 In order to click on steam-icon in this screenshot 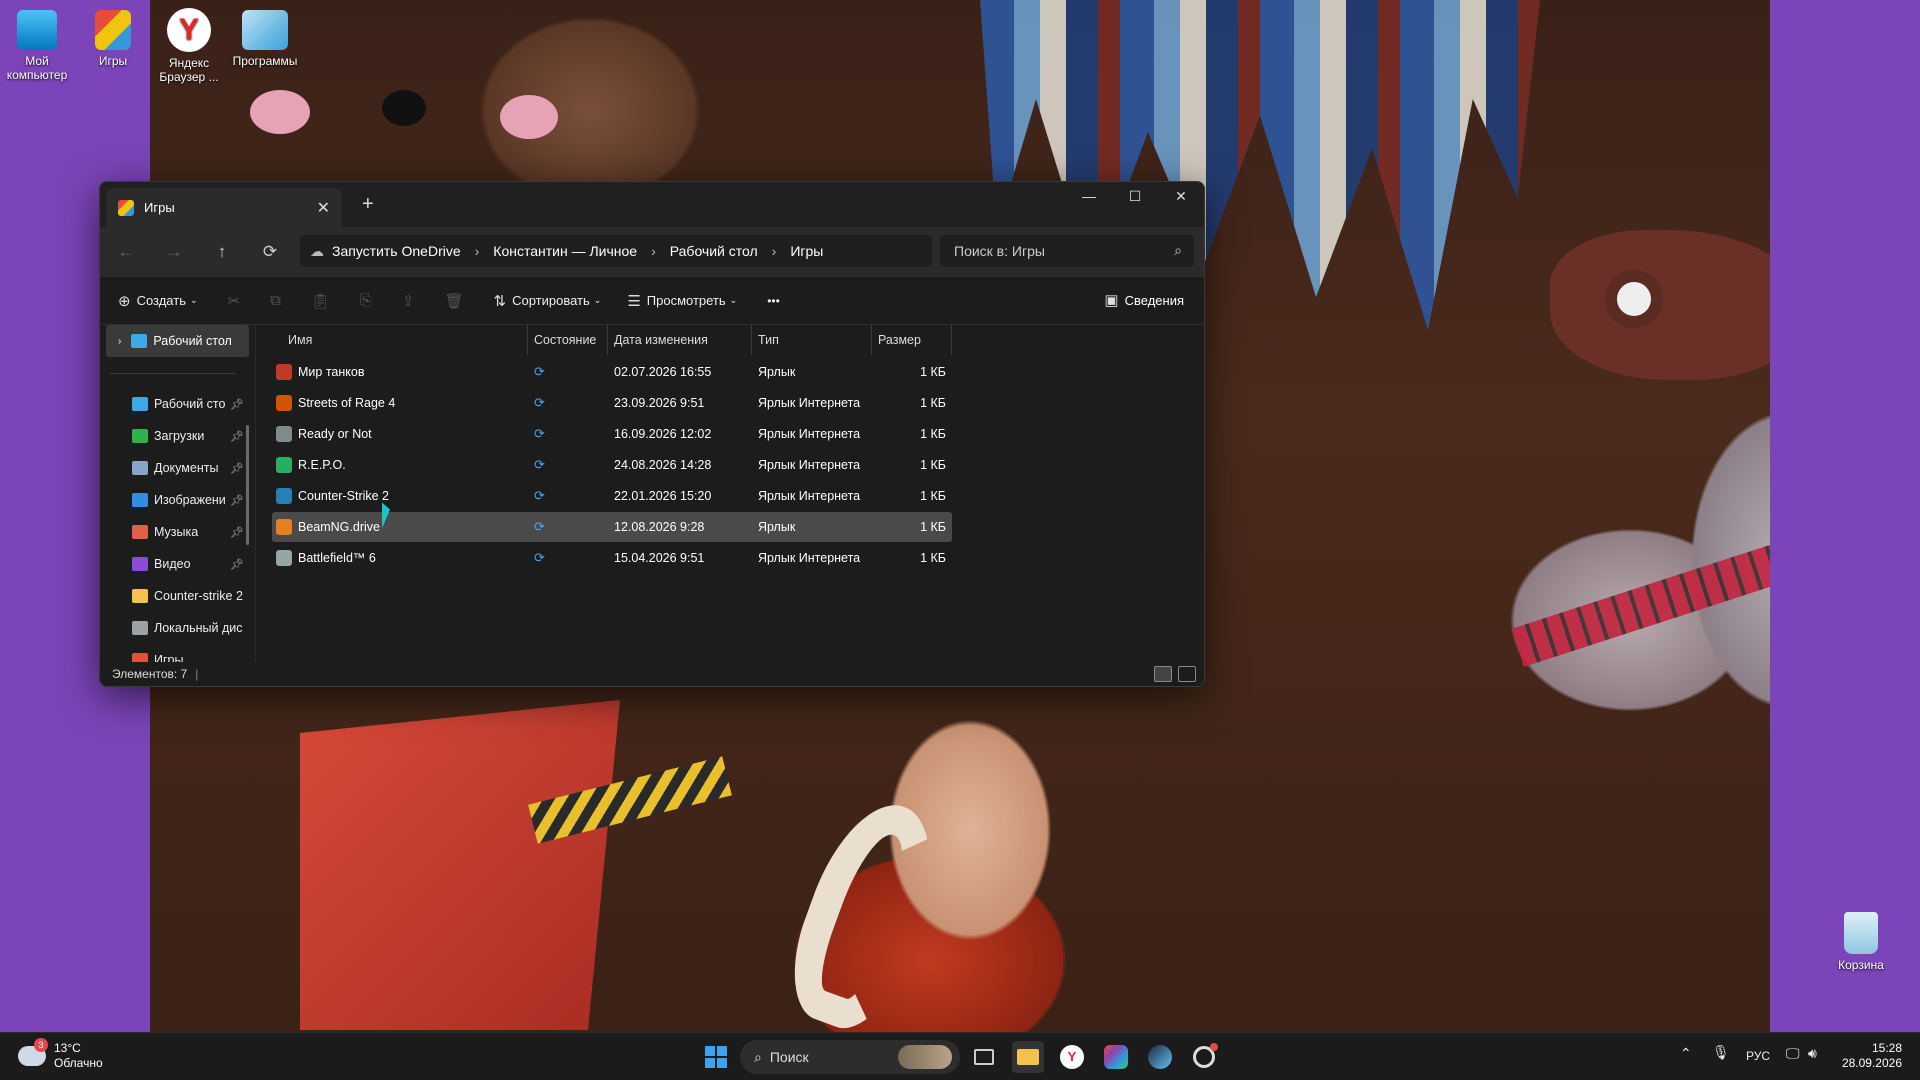, I will do `click(1160, 1057)`.